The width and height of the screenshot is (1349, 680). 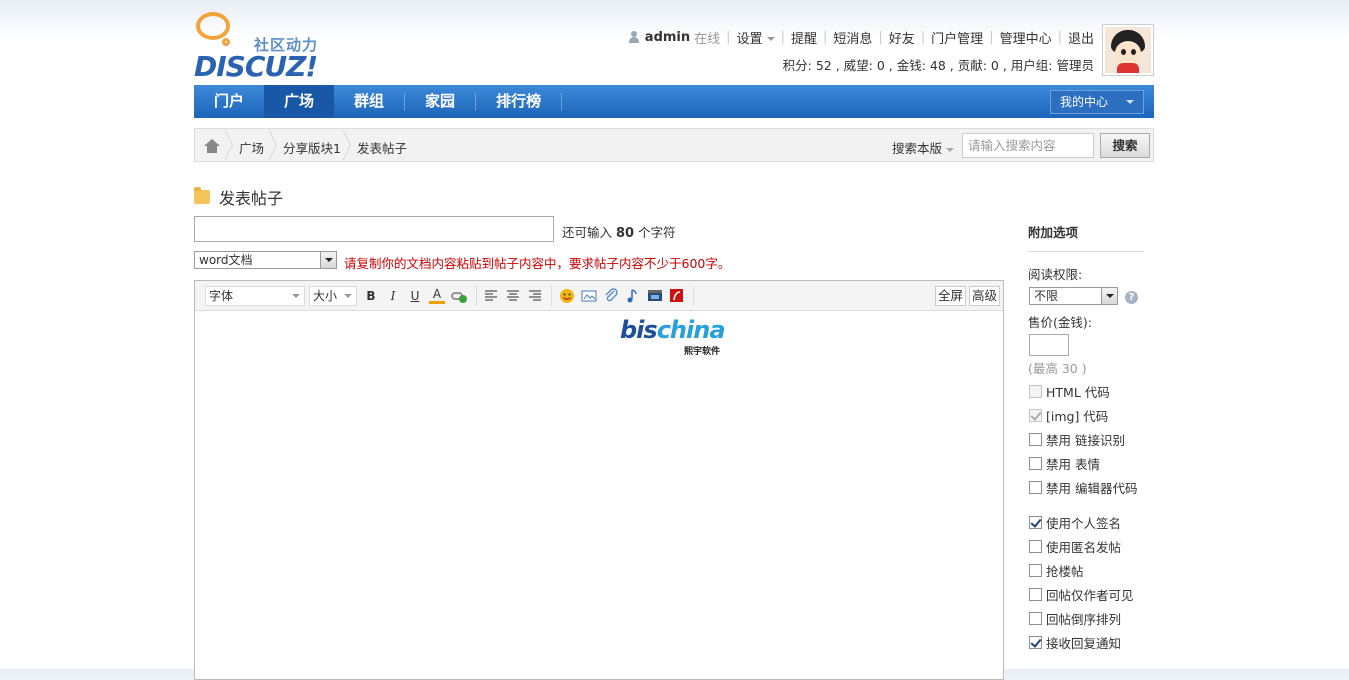 What do you see at coordinates (440, 101) in the screenshot?
I see `nav-item-home: 家园` at bounding box center [440, 101].